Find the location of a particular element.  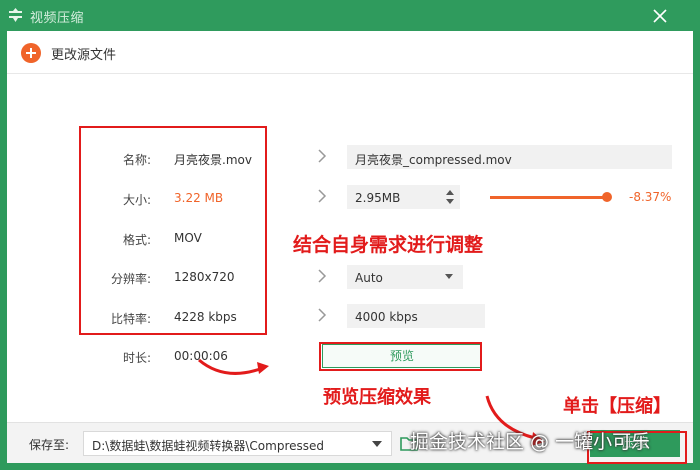

output-name-field: 月亮夜景_compressed.mov is located at coordinates (509, 157).